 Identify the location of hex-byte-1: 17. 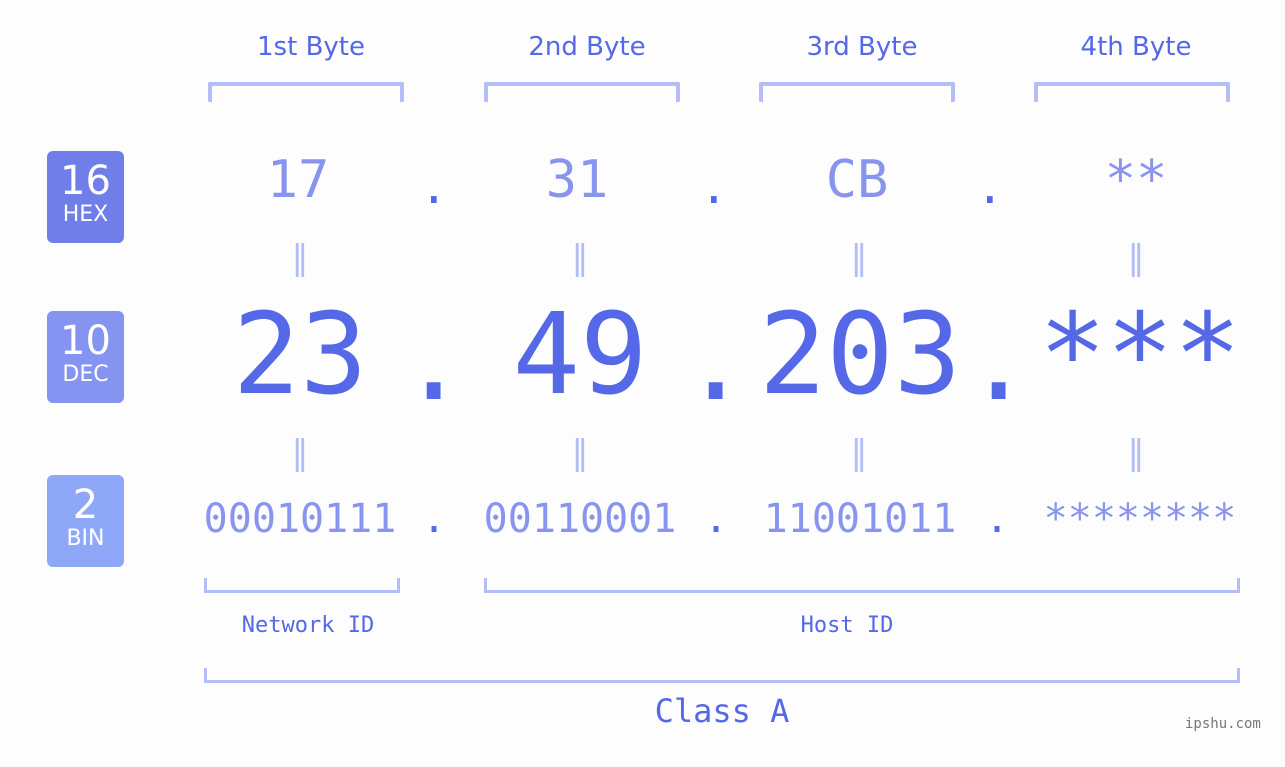
(298, 180).